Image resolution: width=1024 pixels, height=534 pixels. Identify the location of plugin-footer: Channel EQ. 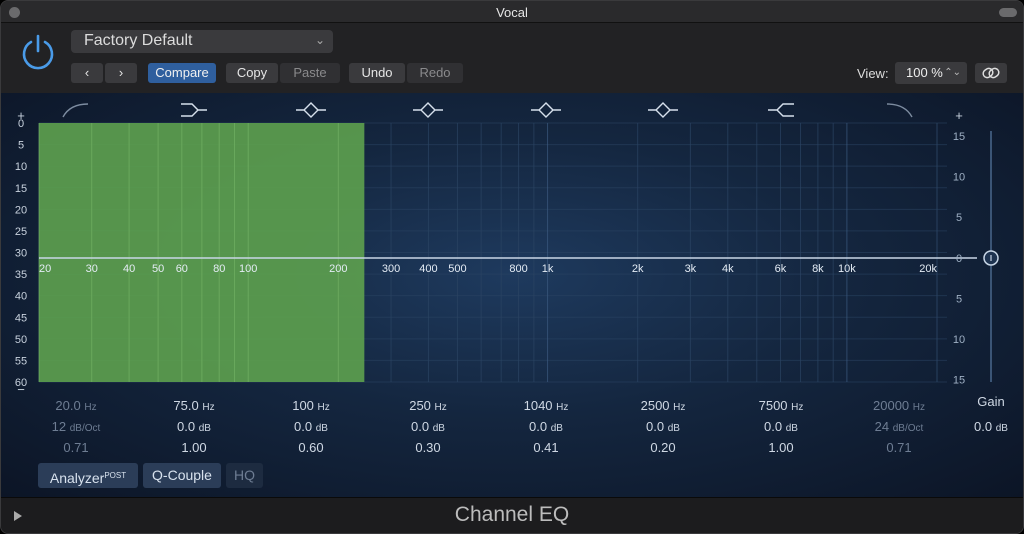
(512, 515).